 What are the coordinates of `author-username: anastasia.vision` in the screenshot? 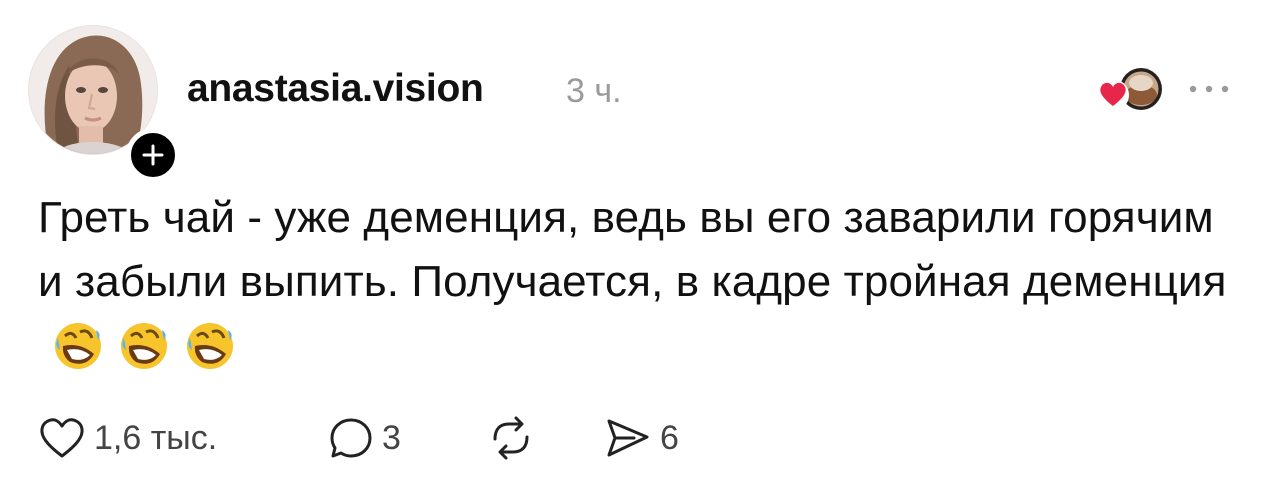 It's located at (335, 89).